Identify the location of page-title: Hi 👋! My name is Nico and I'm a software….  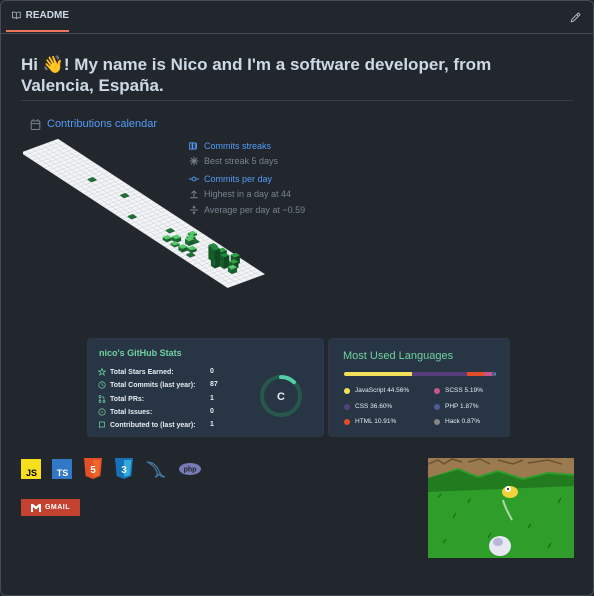
(291, 75).